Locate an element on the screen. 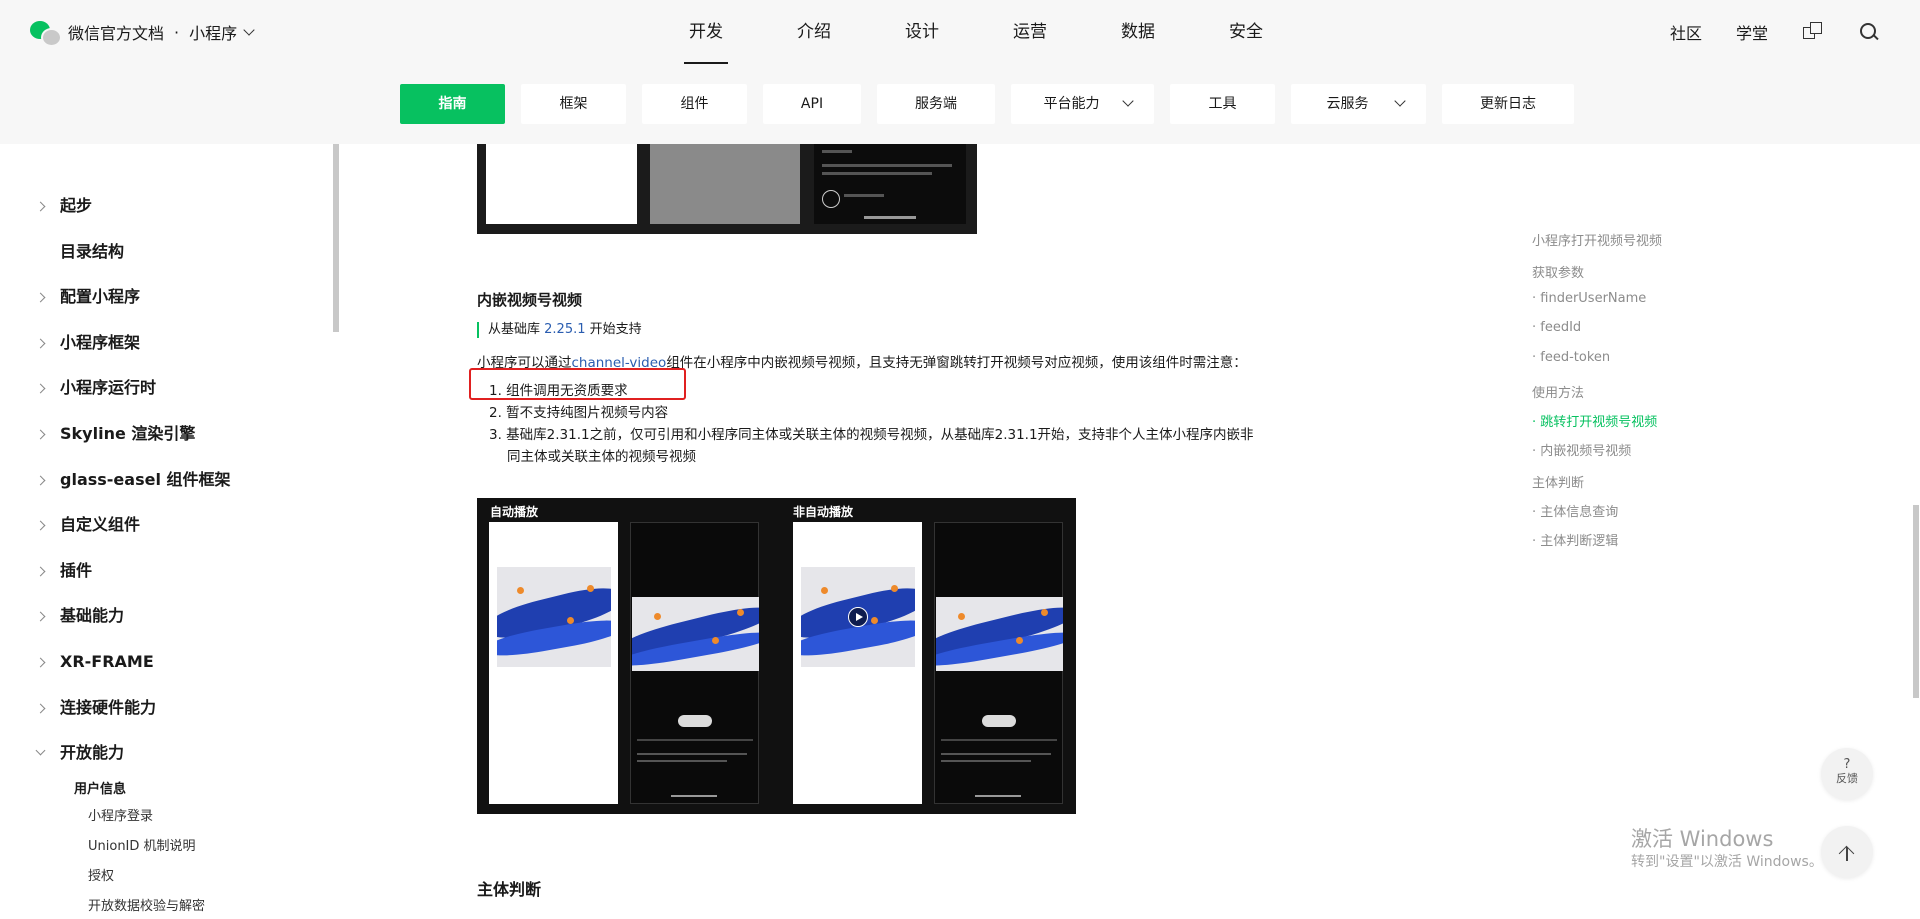 This screenshot has height=919, width=1920. tab-platform-capability-label: 平台能力 is located at coordinates (1071, 104).